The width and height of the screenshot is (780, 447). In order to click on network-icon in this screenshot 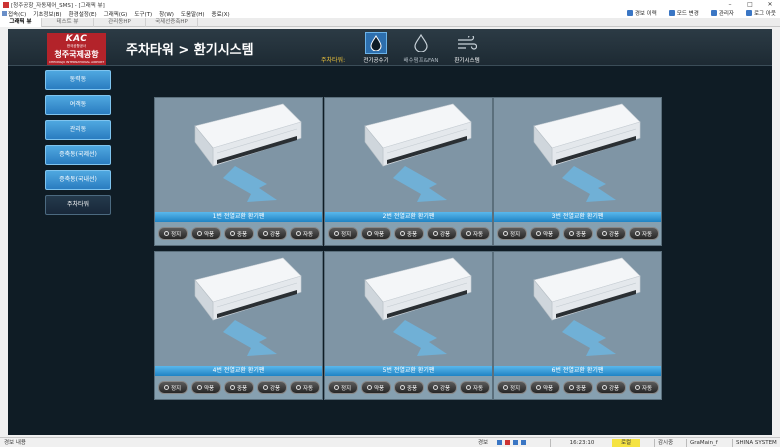, I will do `click(523, 442)`.